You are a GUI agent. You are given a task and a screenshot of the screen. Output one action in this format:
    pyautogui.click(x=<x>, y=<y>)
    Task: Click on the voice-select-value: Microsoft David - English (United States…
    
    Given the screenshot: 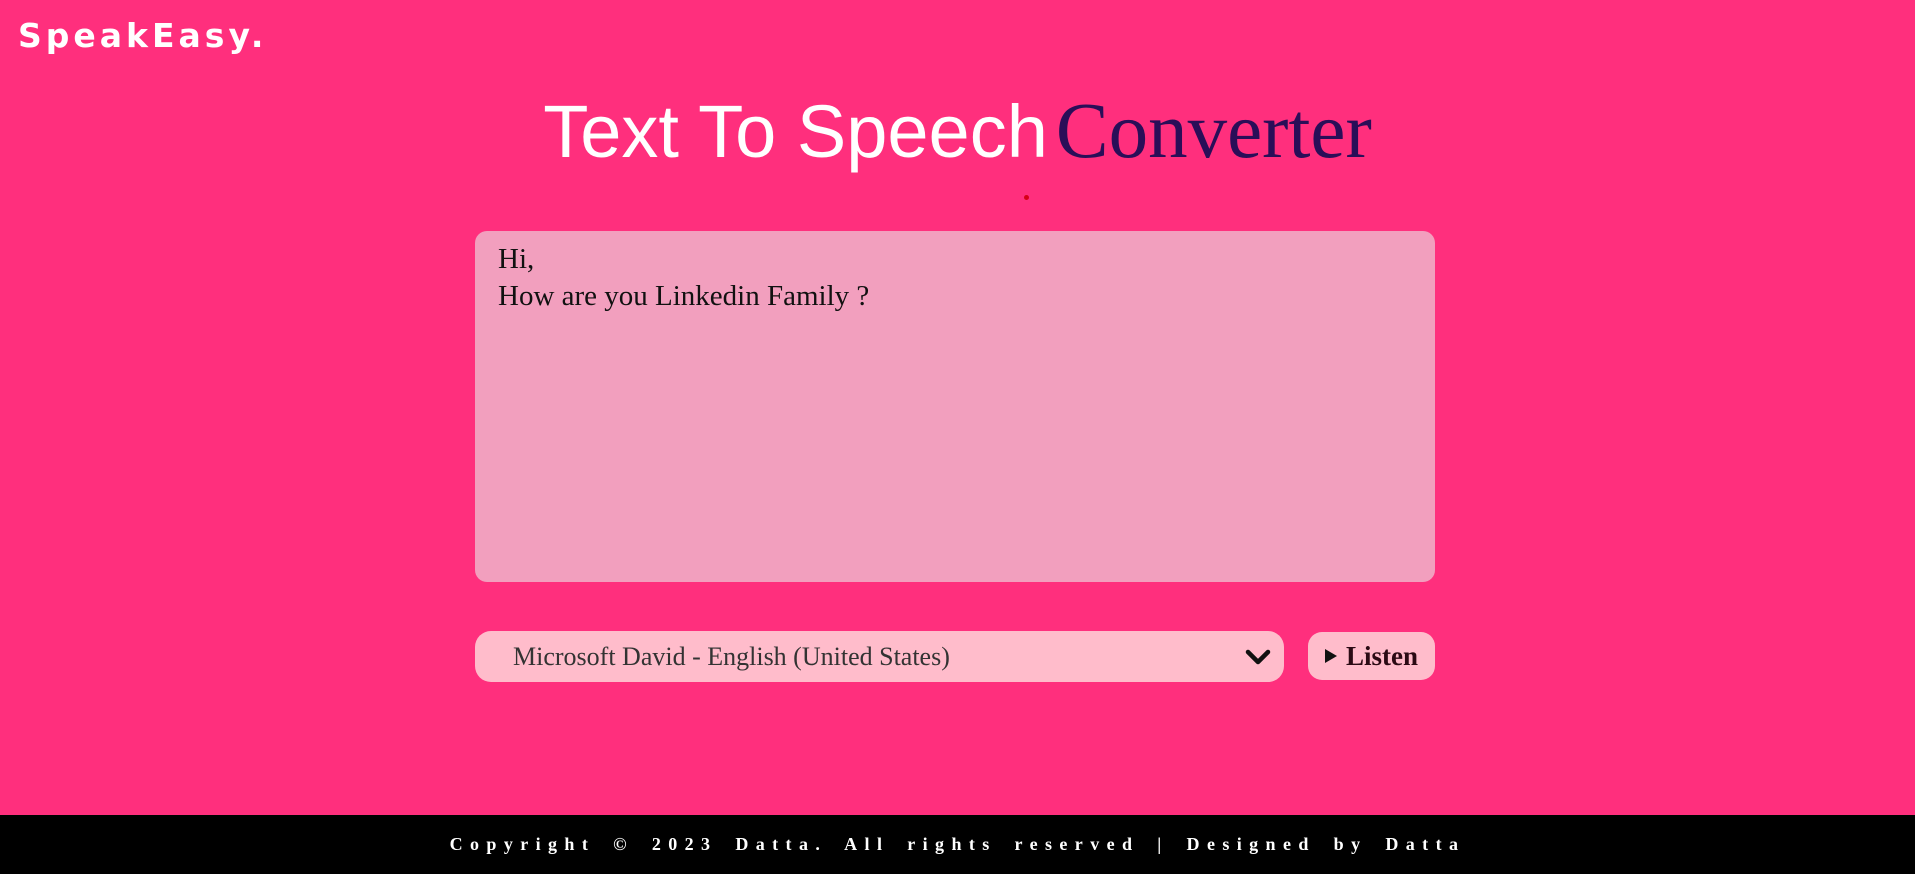 What is the action you would take?
    pyautogui.click(x=731, y=656)
    